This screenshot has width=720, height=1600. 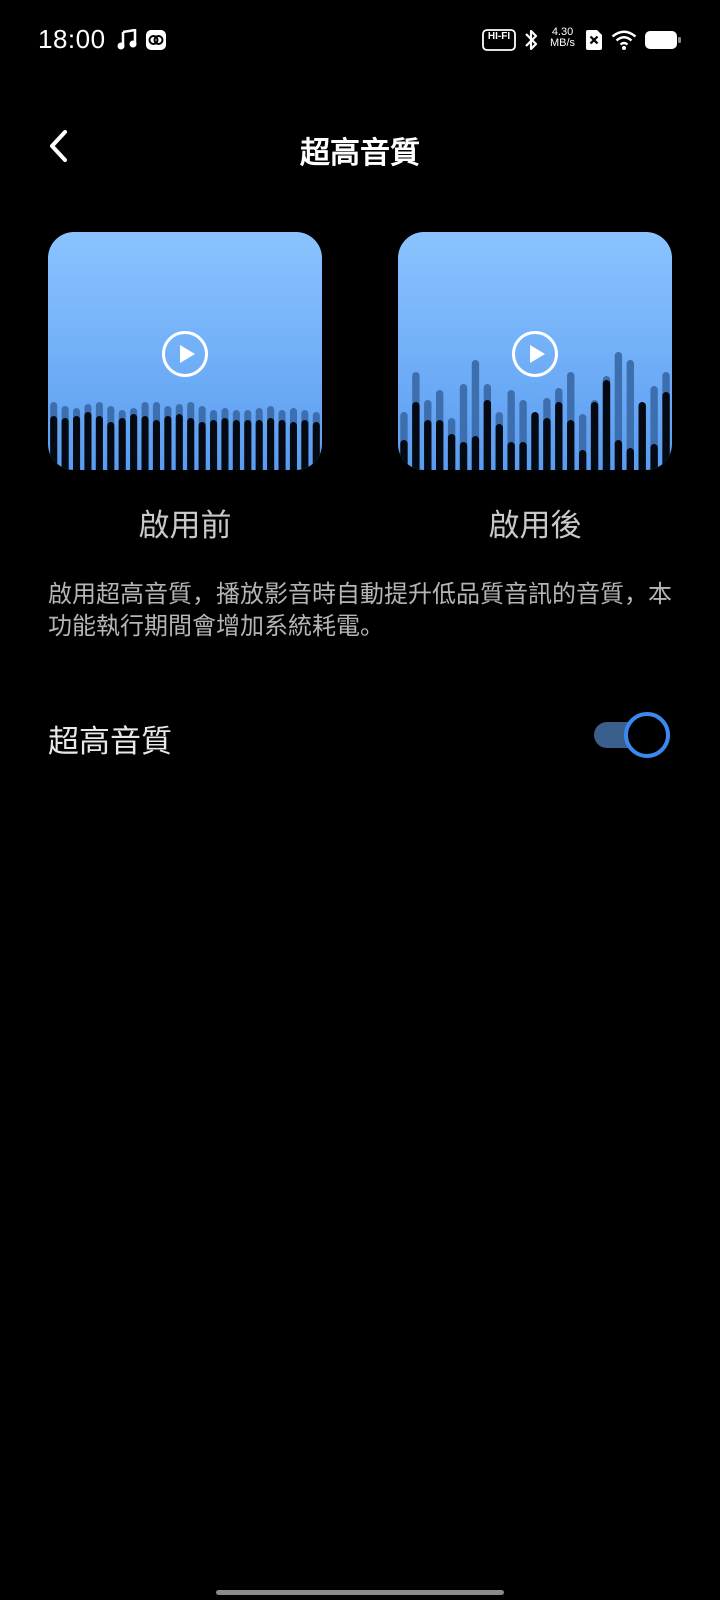 I want to click on ultra-quality-toggle, so click(x=632, y=735).